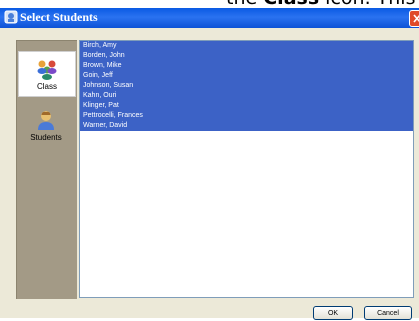  I want to click on sidebar-item-students: Students, so click(46, 123).